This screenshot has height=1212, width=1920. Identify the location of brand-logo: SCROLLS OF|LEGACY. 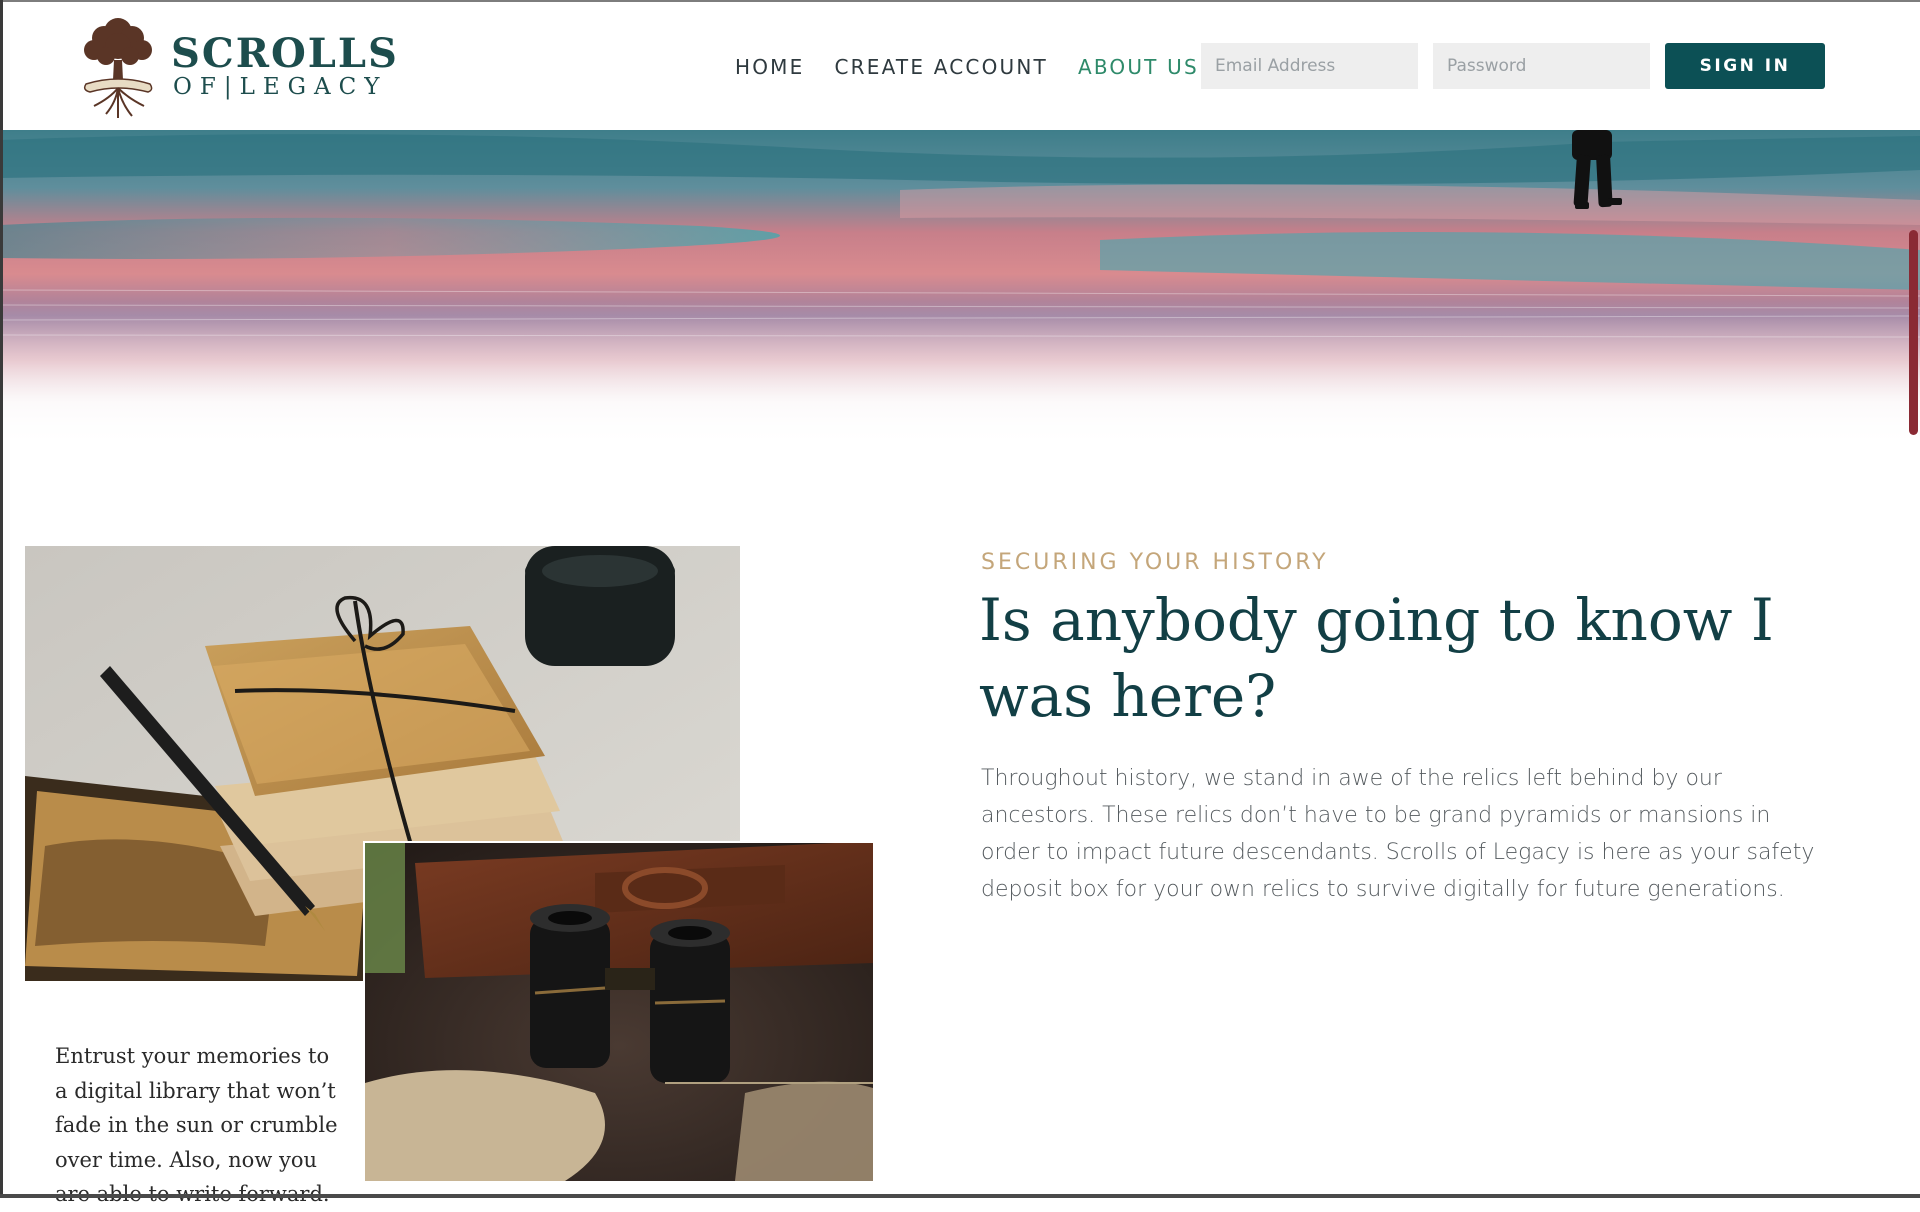
(237, 66).